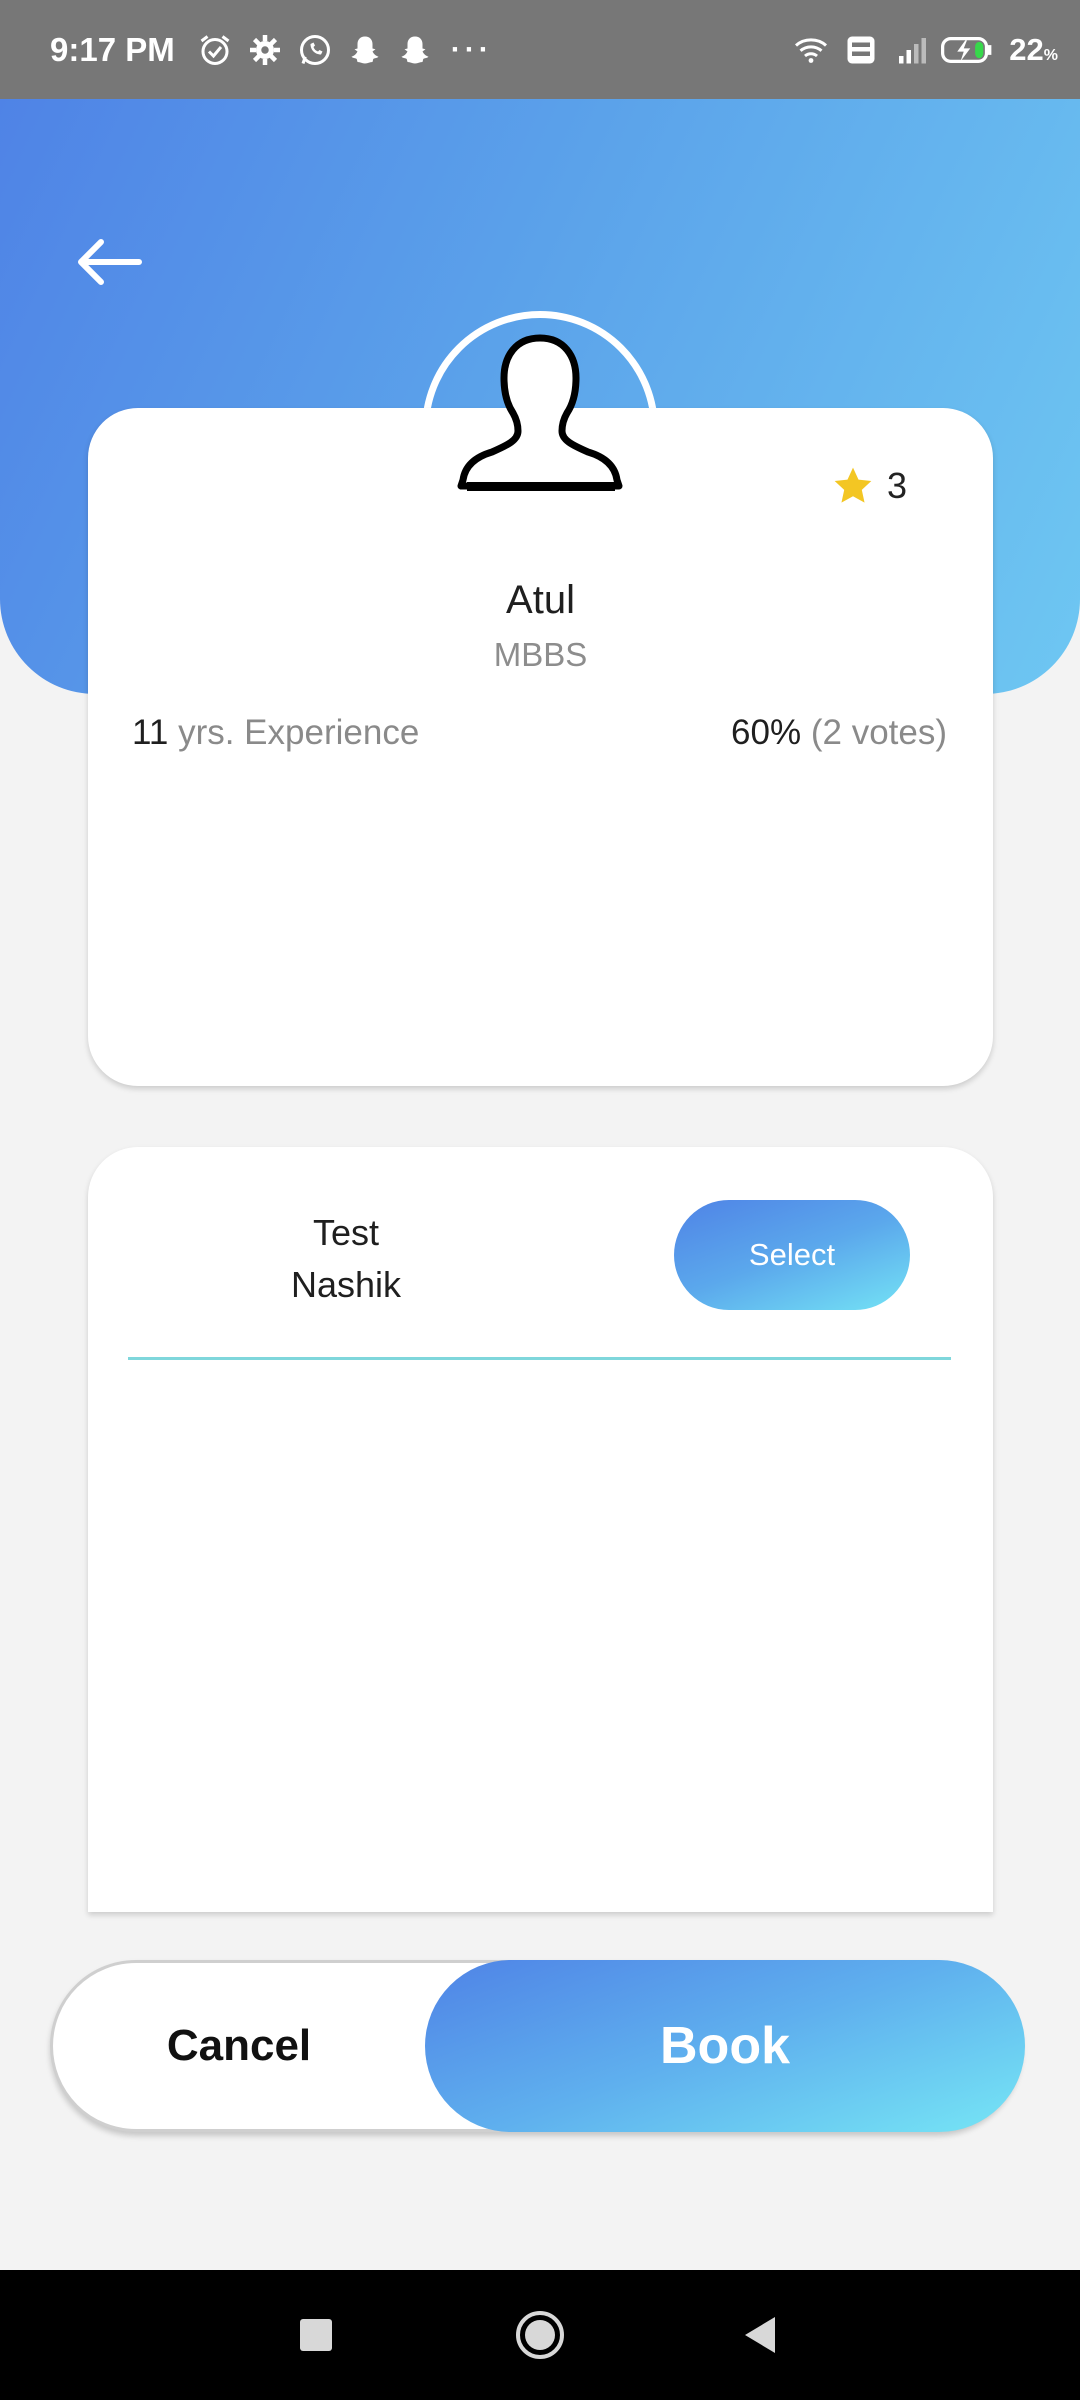  Describe the element at coordinates (911, 50) in the screenshot. I see `signal-icon` at that location.